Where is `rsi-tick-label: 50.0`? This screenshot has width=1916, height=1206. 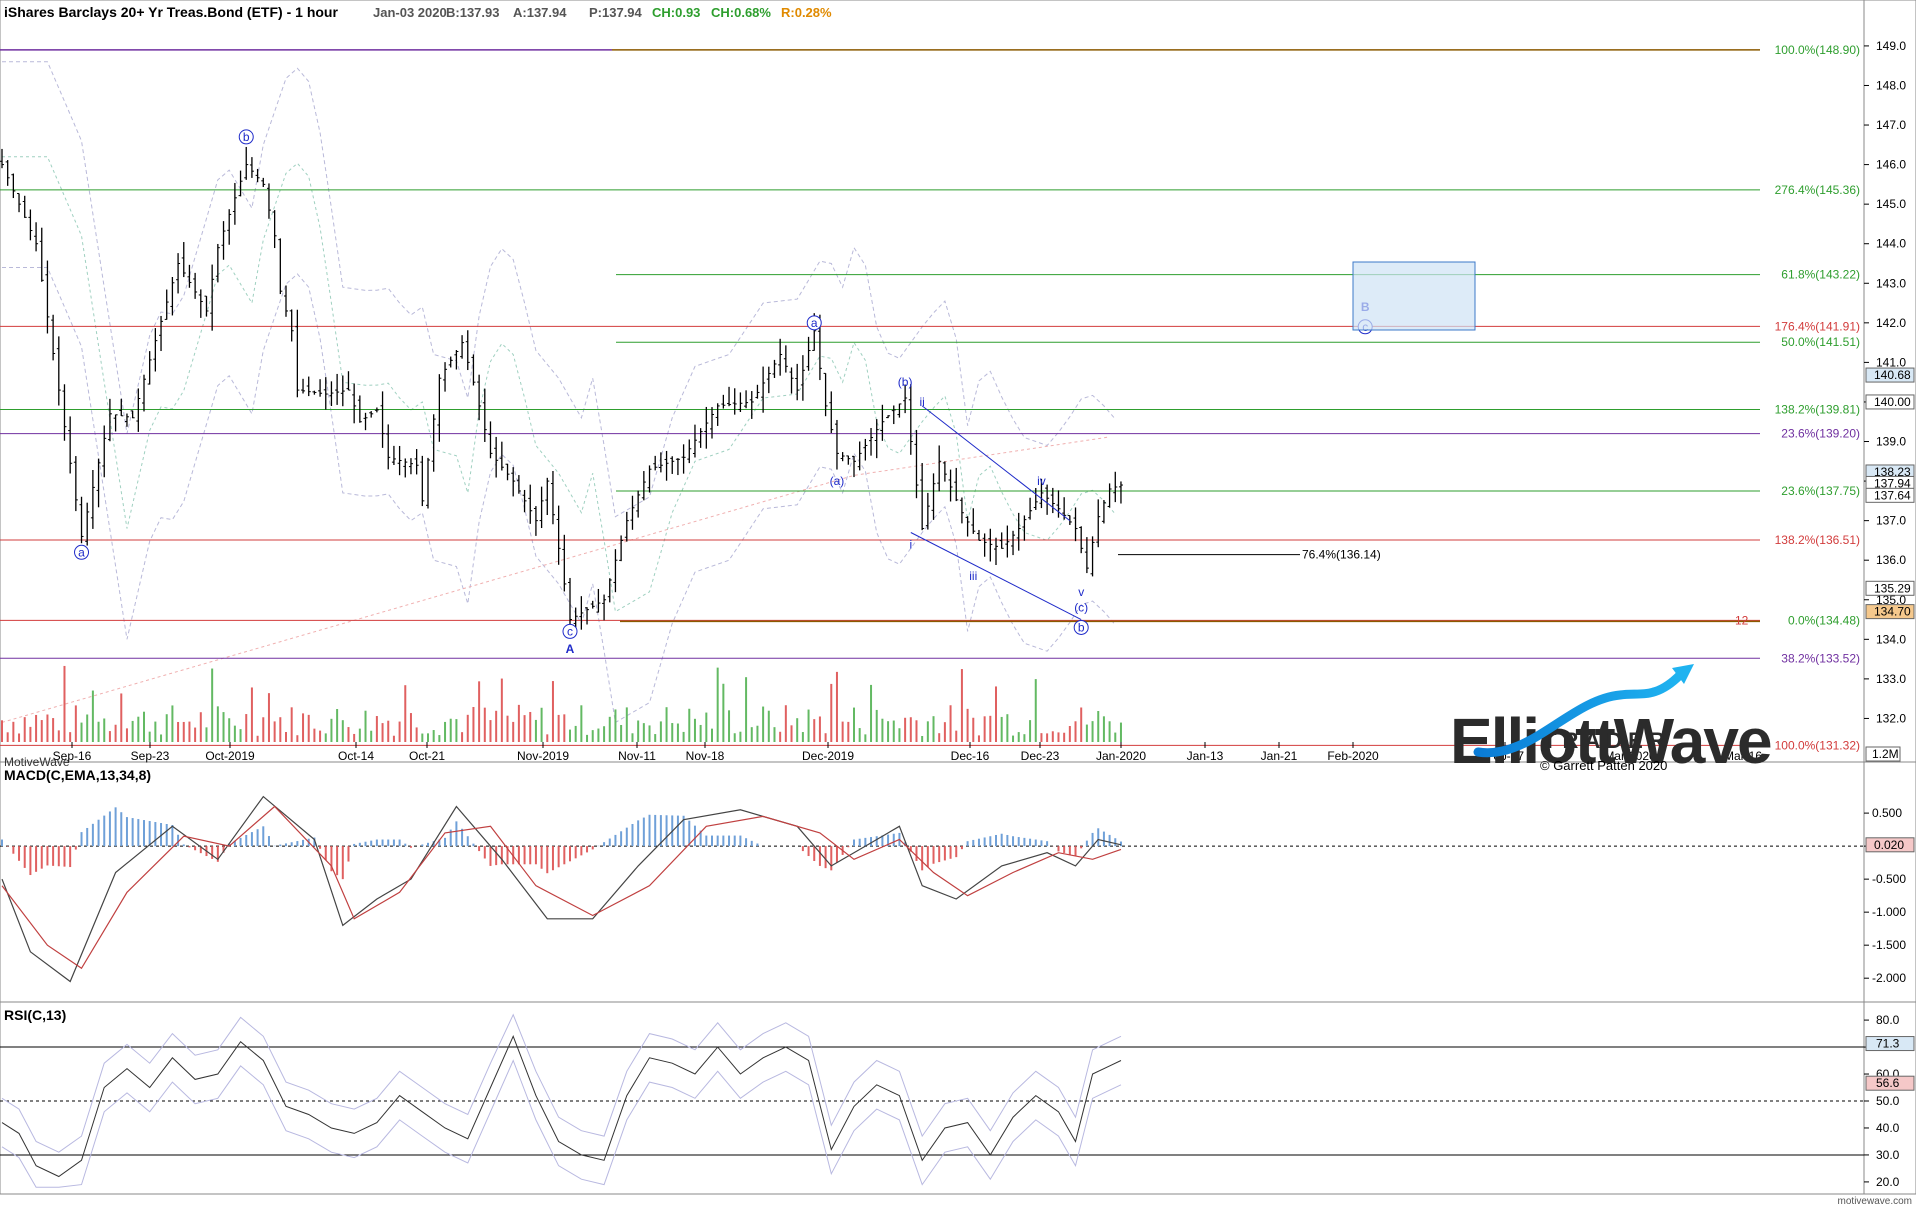 rsi-tick-label: 50.0 is located at coordinates (1888, 1101).